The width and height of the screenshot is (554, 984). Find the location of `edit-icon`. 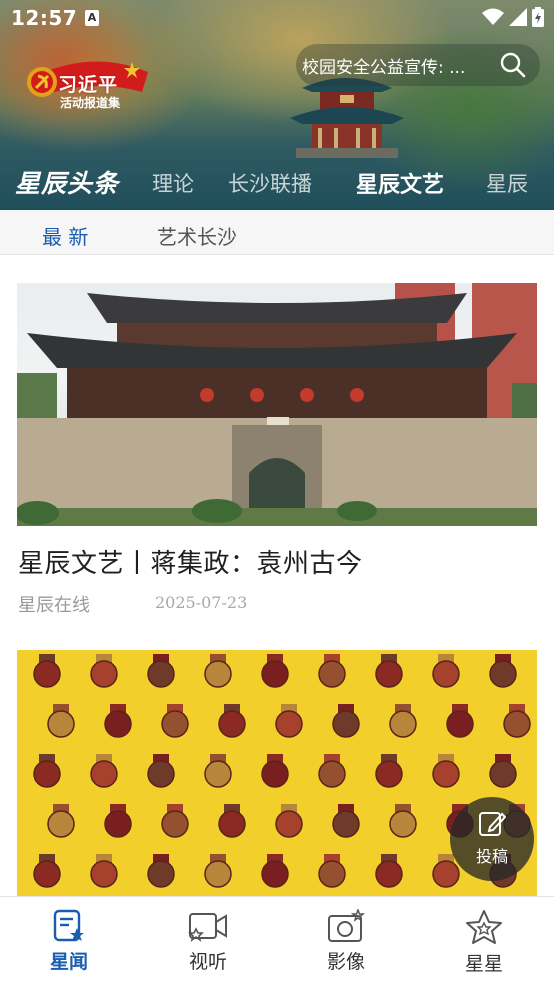

edit-icon is located at coordinates (492, 824).